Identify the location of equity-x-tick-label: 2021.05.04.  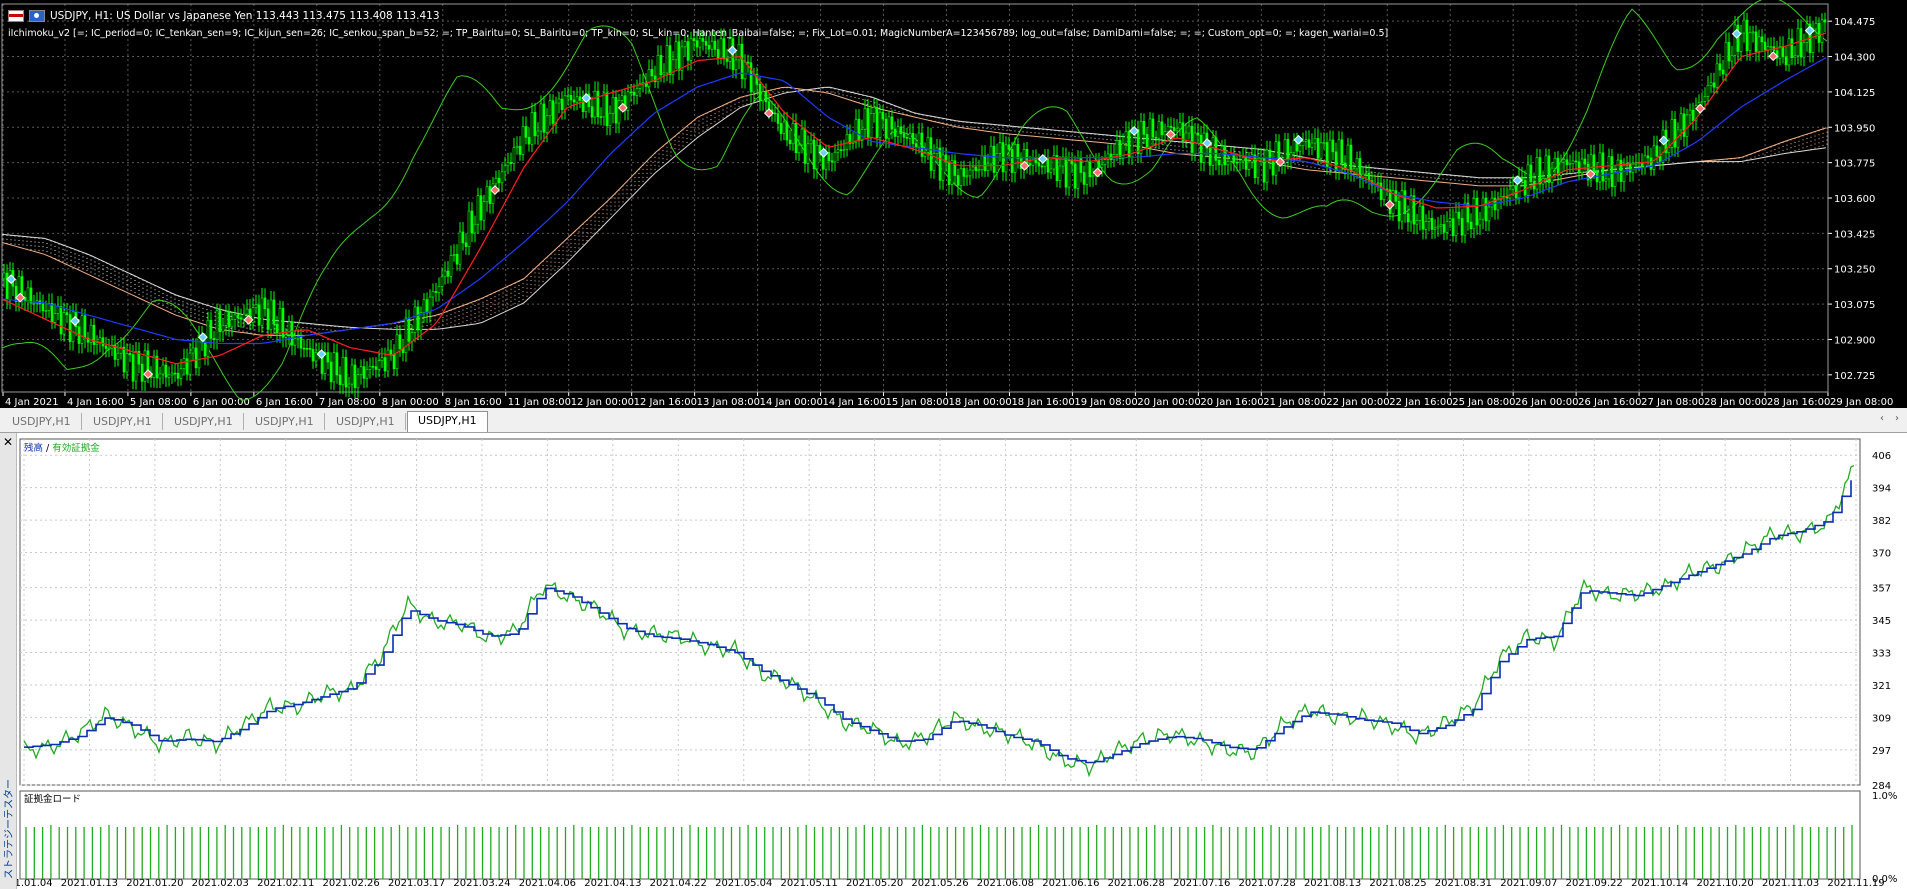
(743, 883).